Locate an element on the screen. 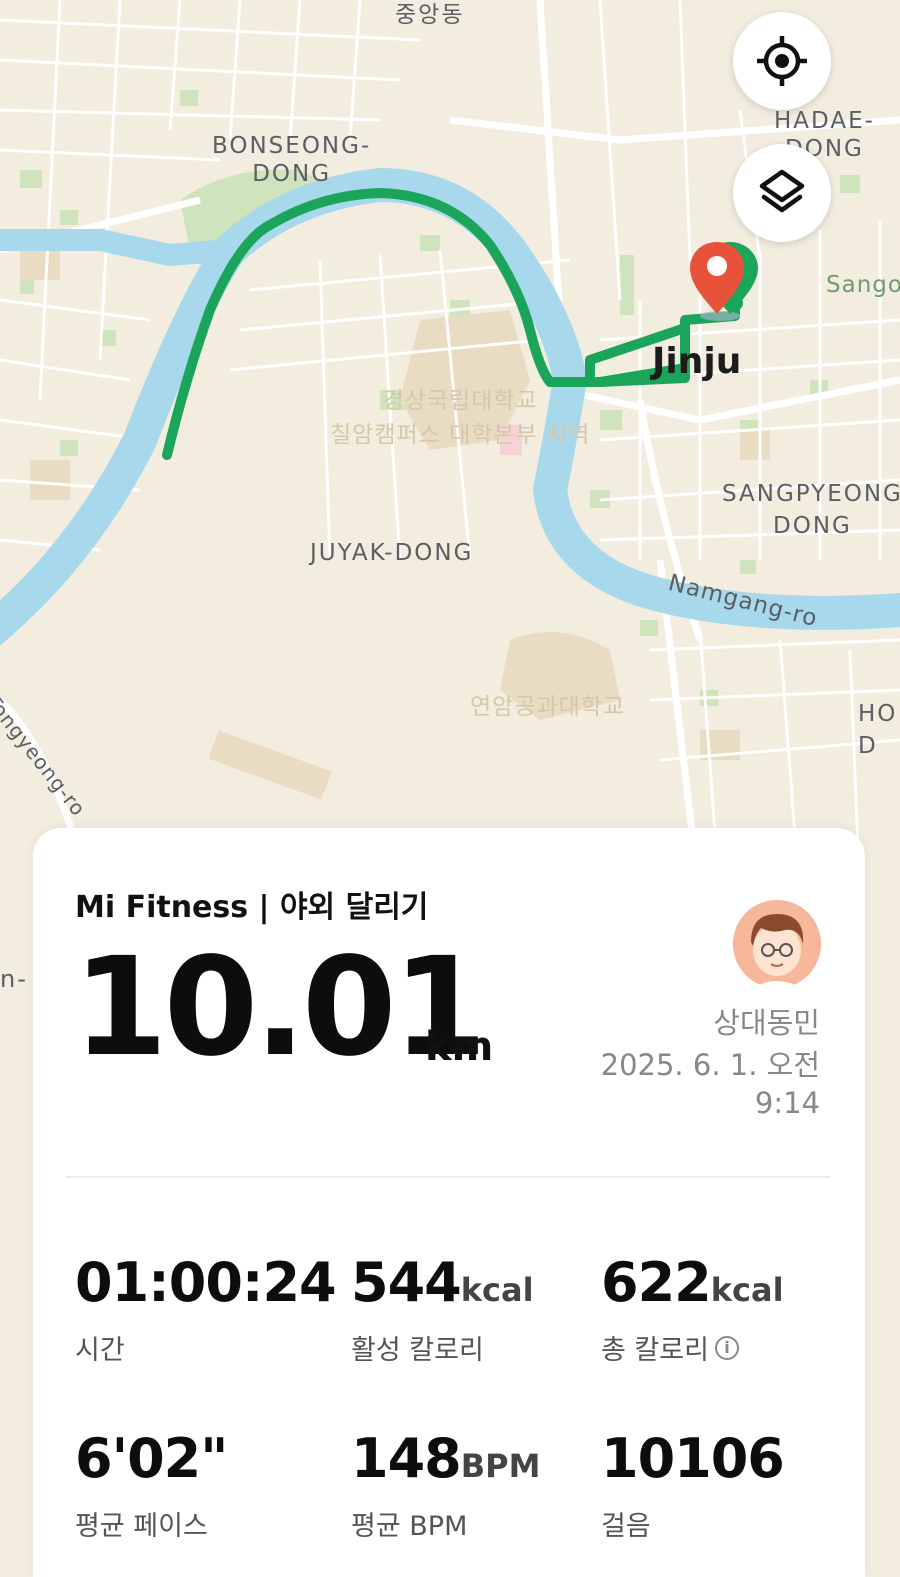 The width and height of the screenshot is (900, 1577). stat-pace: 6'02" 평균 페이스 is located at coordinates (151, 1487).